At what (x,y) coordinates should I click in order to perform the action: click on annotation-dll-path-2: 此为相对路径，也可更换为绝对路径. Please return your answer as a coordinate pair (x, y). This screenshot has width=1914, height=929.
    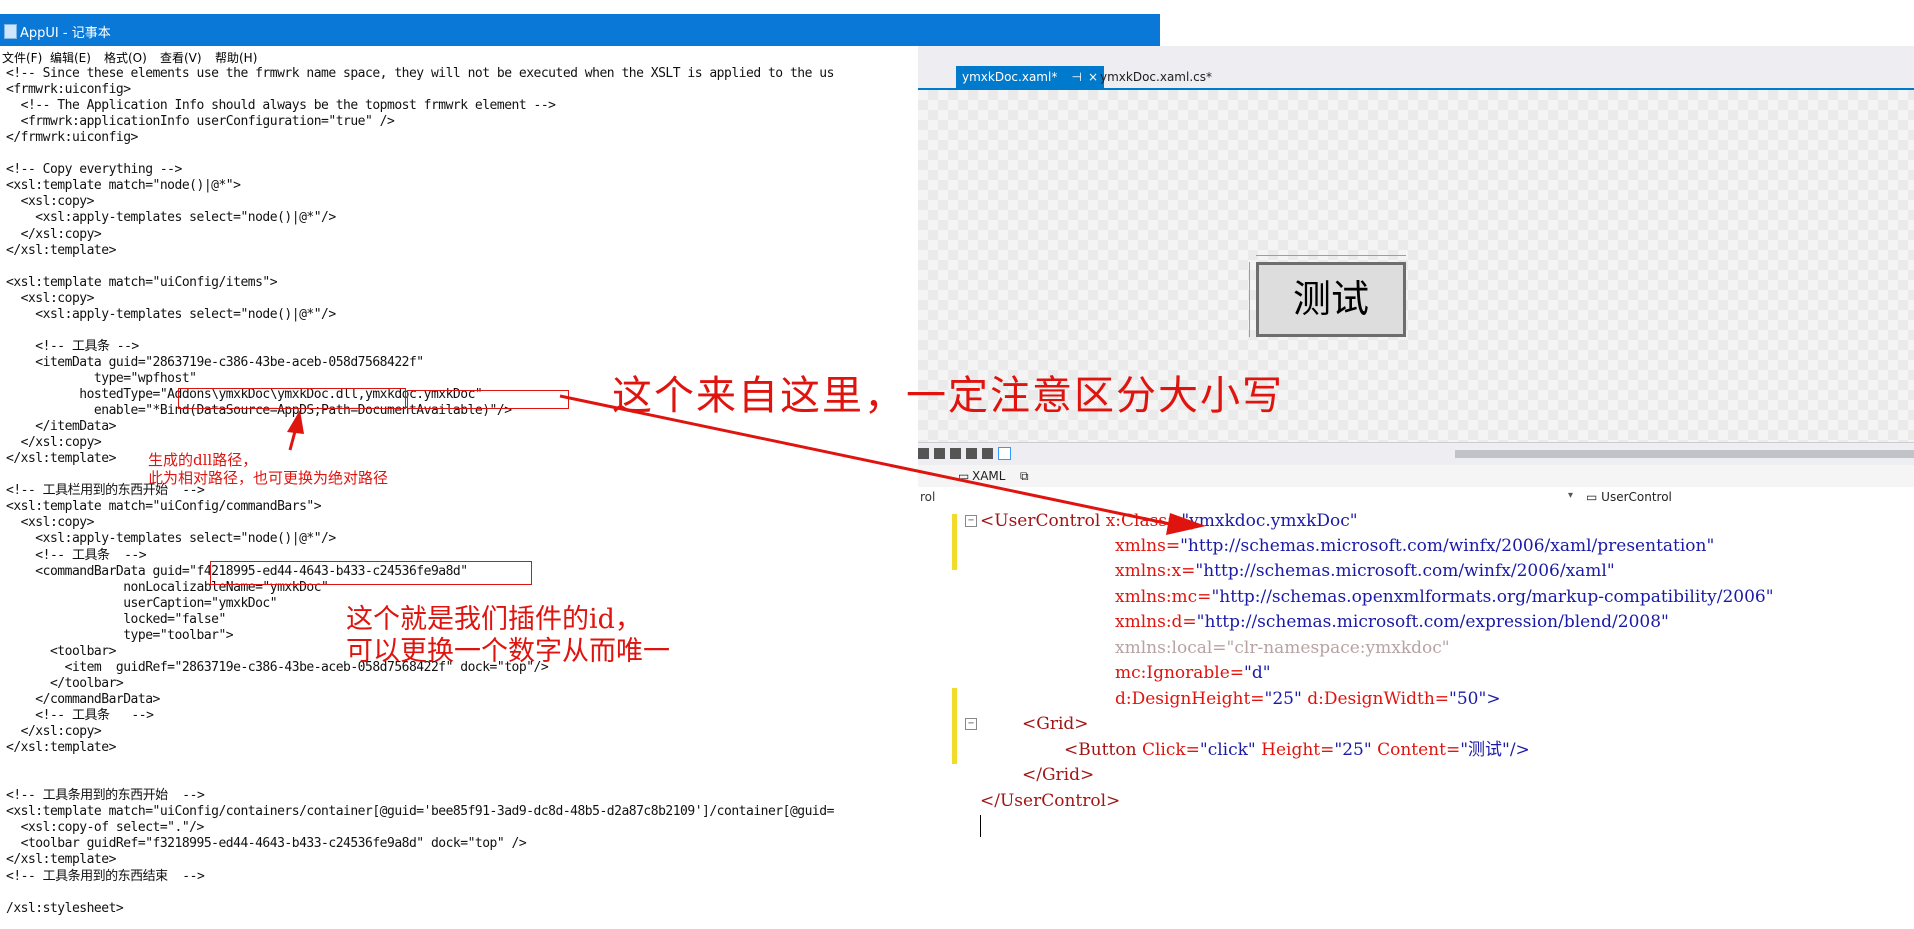
    Looking at the image, I should click on (268, 478).